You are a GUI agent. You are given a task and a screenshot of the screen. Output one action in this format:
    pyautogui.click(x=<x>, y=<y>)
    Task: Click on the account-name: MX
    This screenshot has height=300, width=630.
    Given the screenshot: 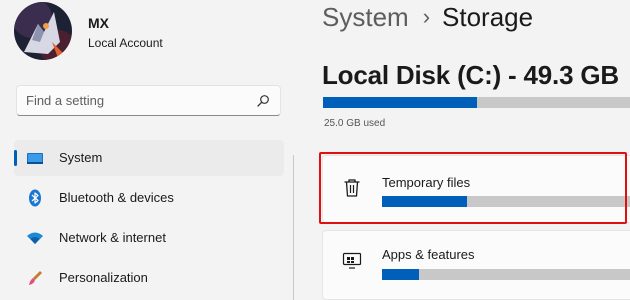 What is the action you would take?
    pyautogui.click(x=98, y=23)
    